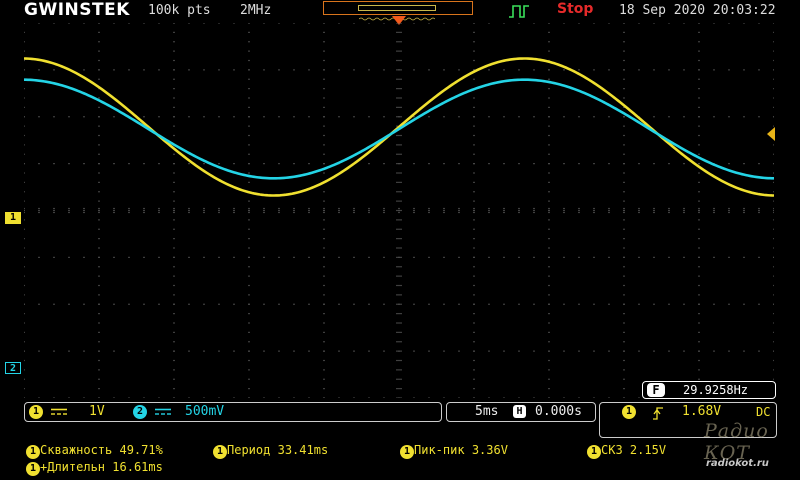 The width and height of the screenshot is (800, 480). What do you see at coordinates (137, 467) in the screenshot?
I see `measurement-value: 16.61ms` at bounding box center [137, 467].